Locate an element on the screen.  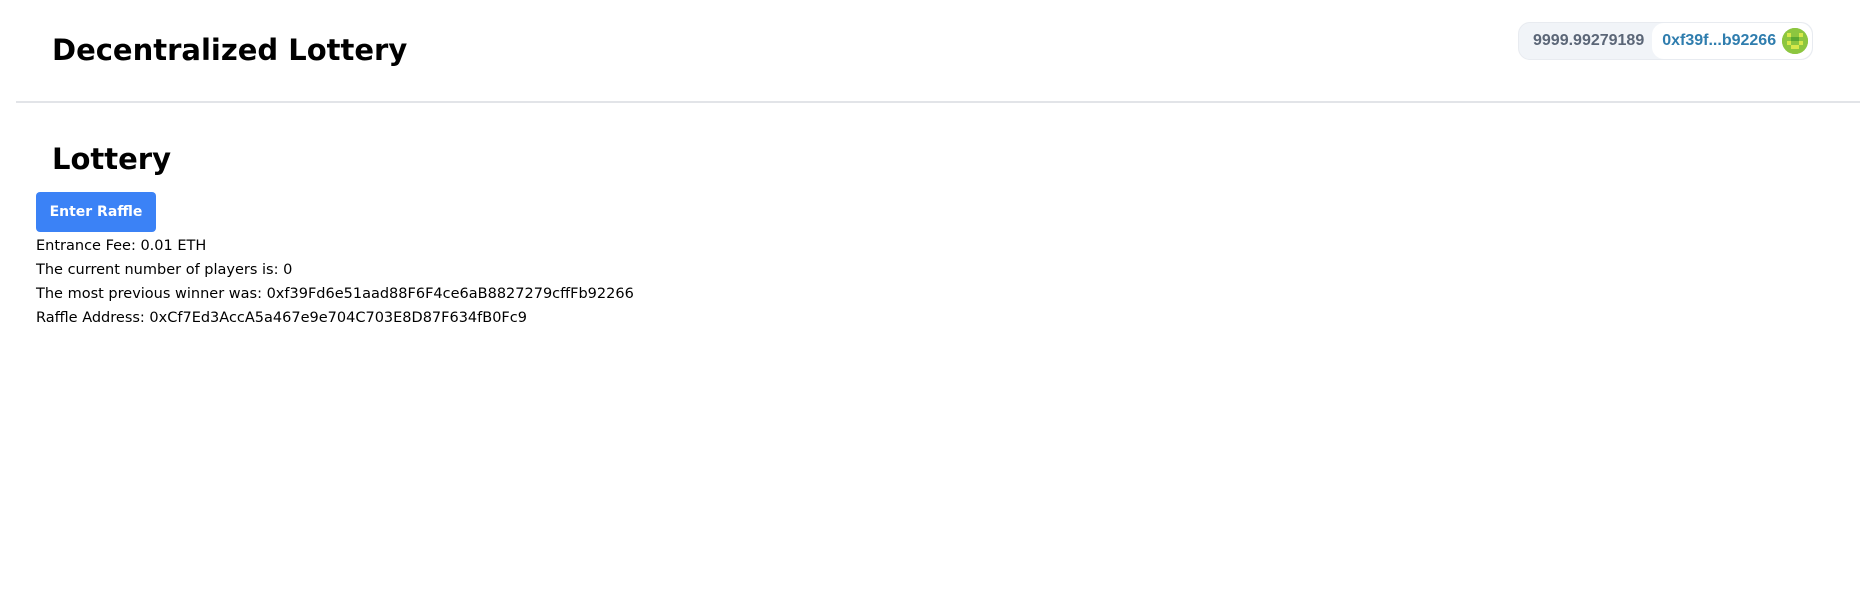
entrance-fee-text: Entrance Fee: 0.01 ETH is located at coordinates (121, 246).